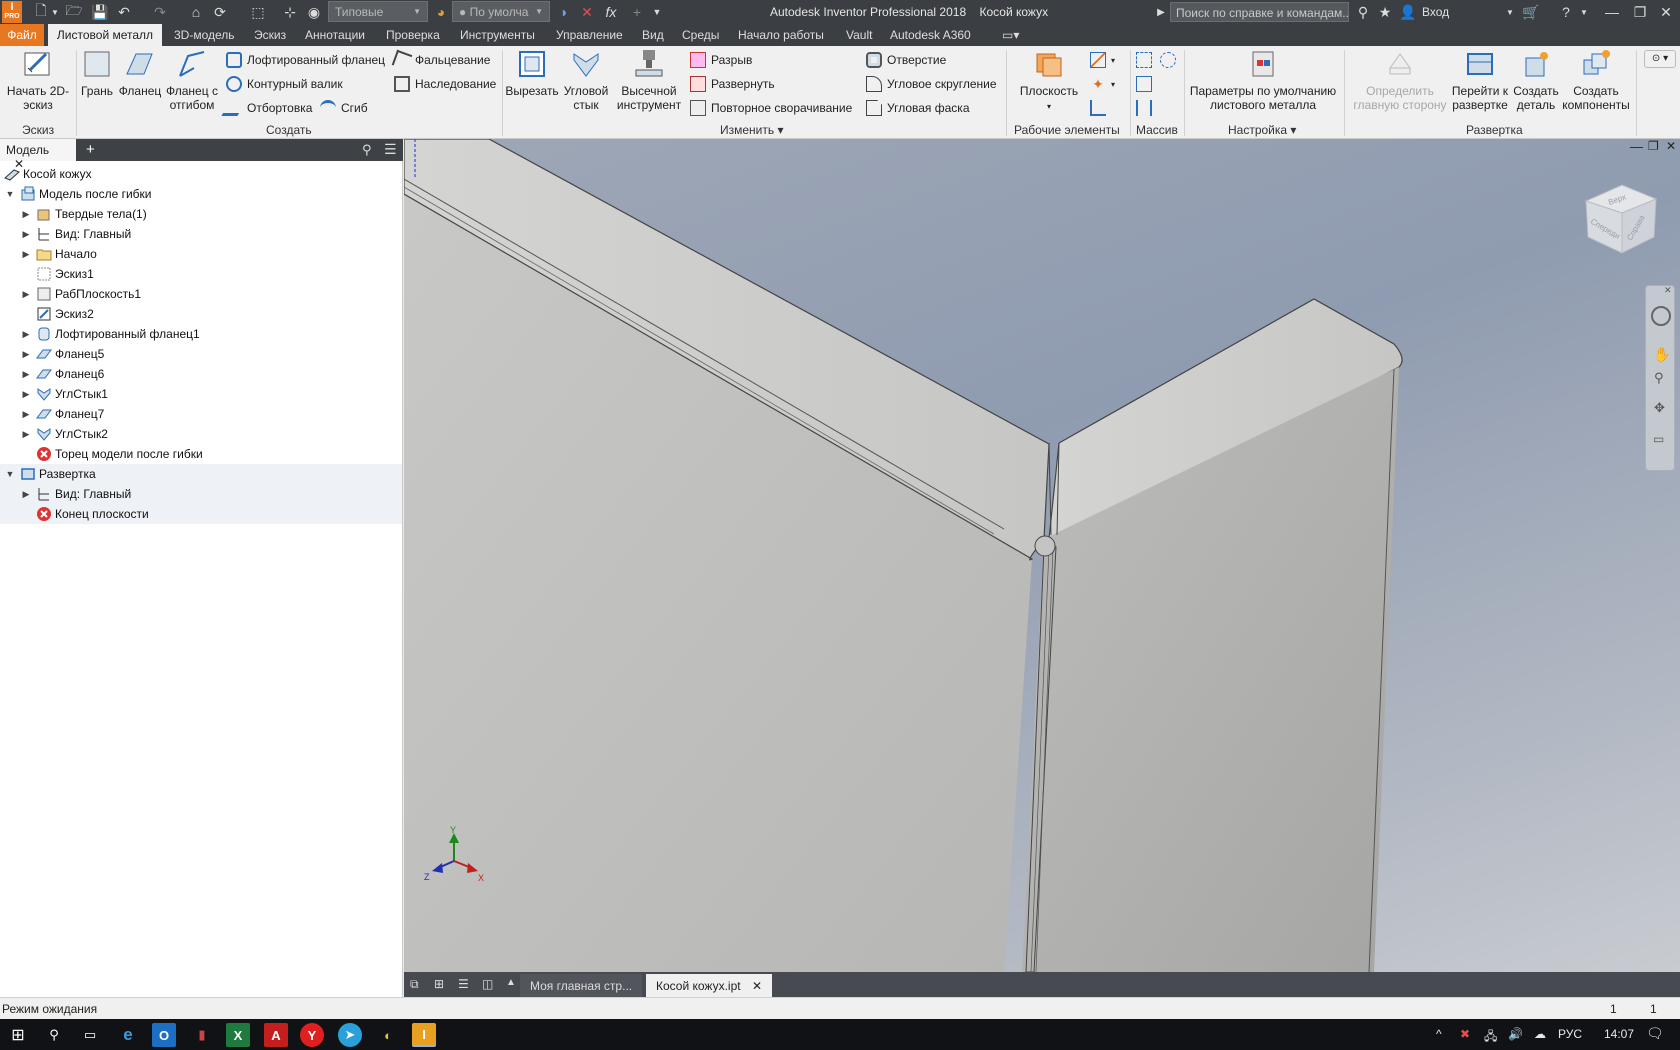 Image resolution: width=1680 pixels, height=1050 pixels. What do you see at coordinates (62, 354) in the screenshot?
I see `tree-item-flange5: ▶ Фланец5` at bounding box center [62, 354].